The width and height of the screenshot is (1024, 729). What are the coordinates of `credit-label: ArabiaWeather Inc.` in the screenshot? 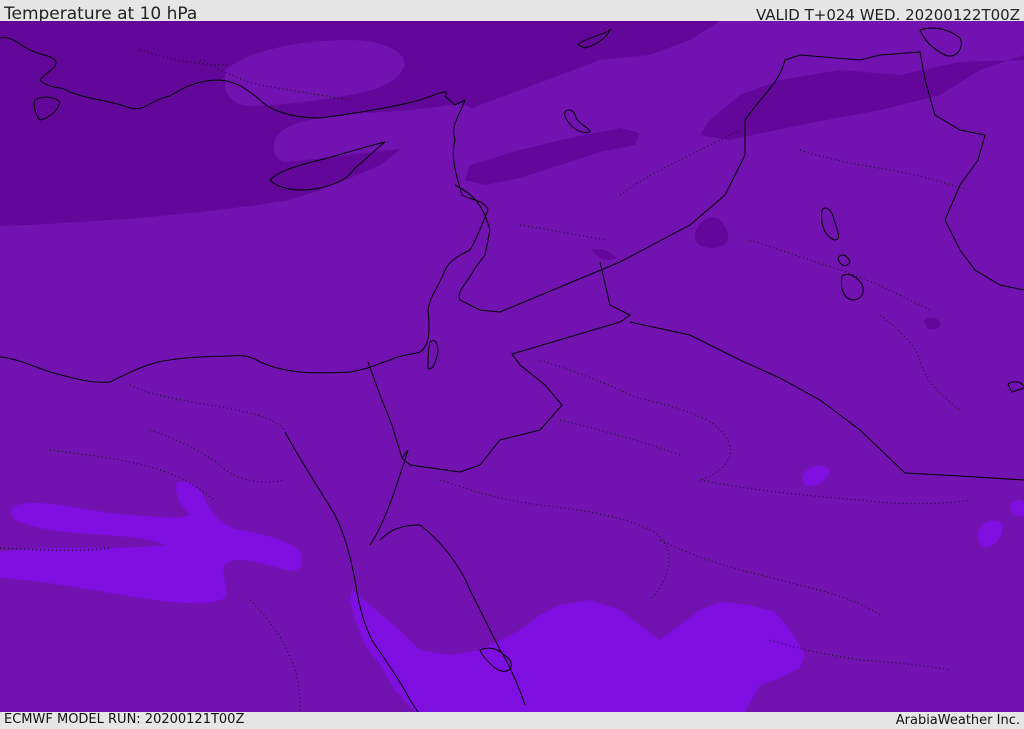 It's located at (957, 720).